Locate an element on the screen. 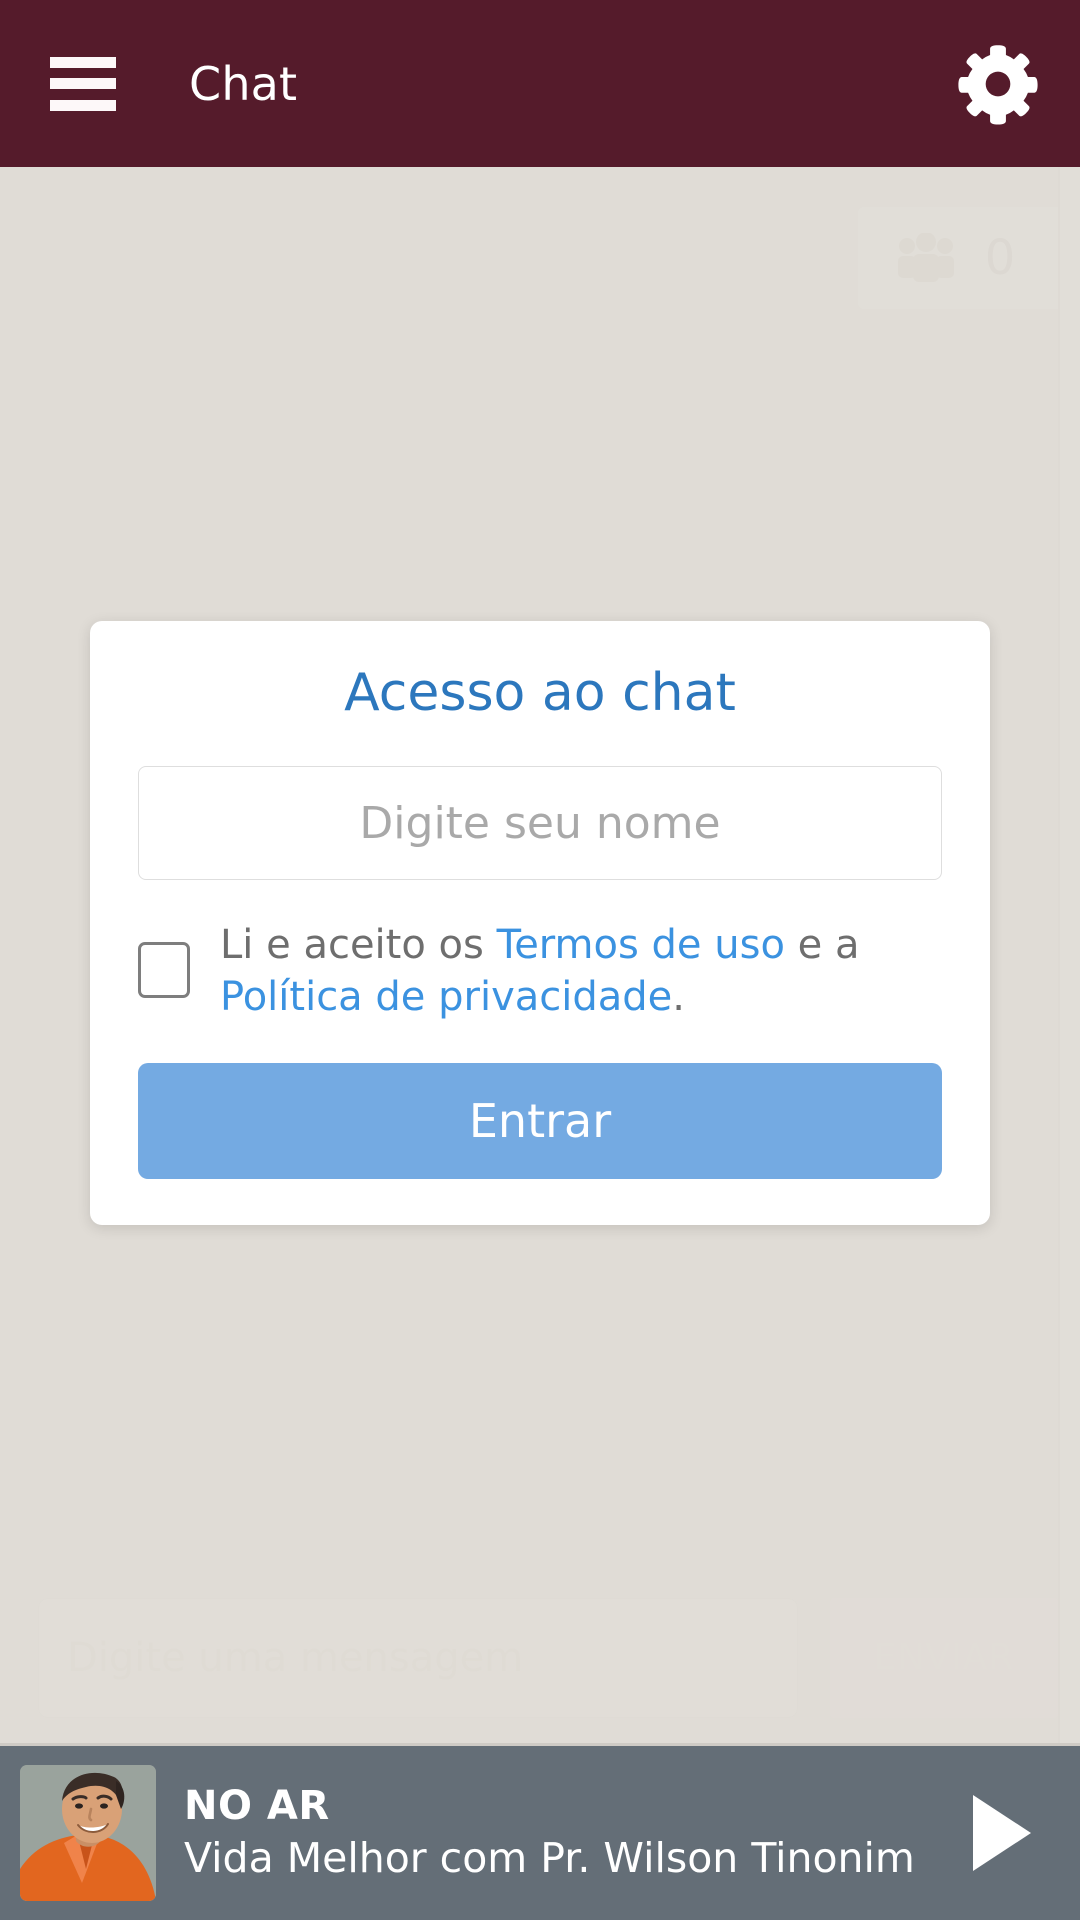  on-air-label: NO AR is located at coordinates (257, 1805).